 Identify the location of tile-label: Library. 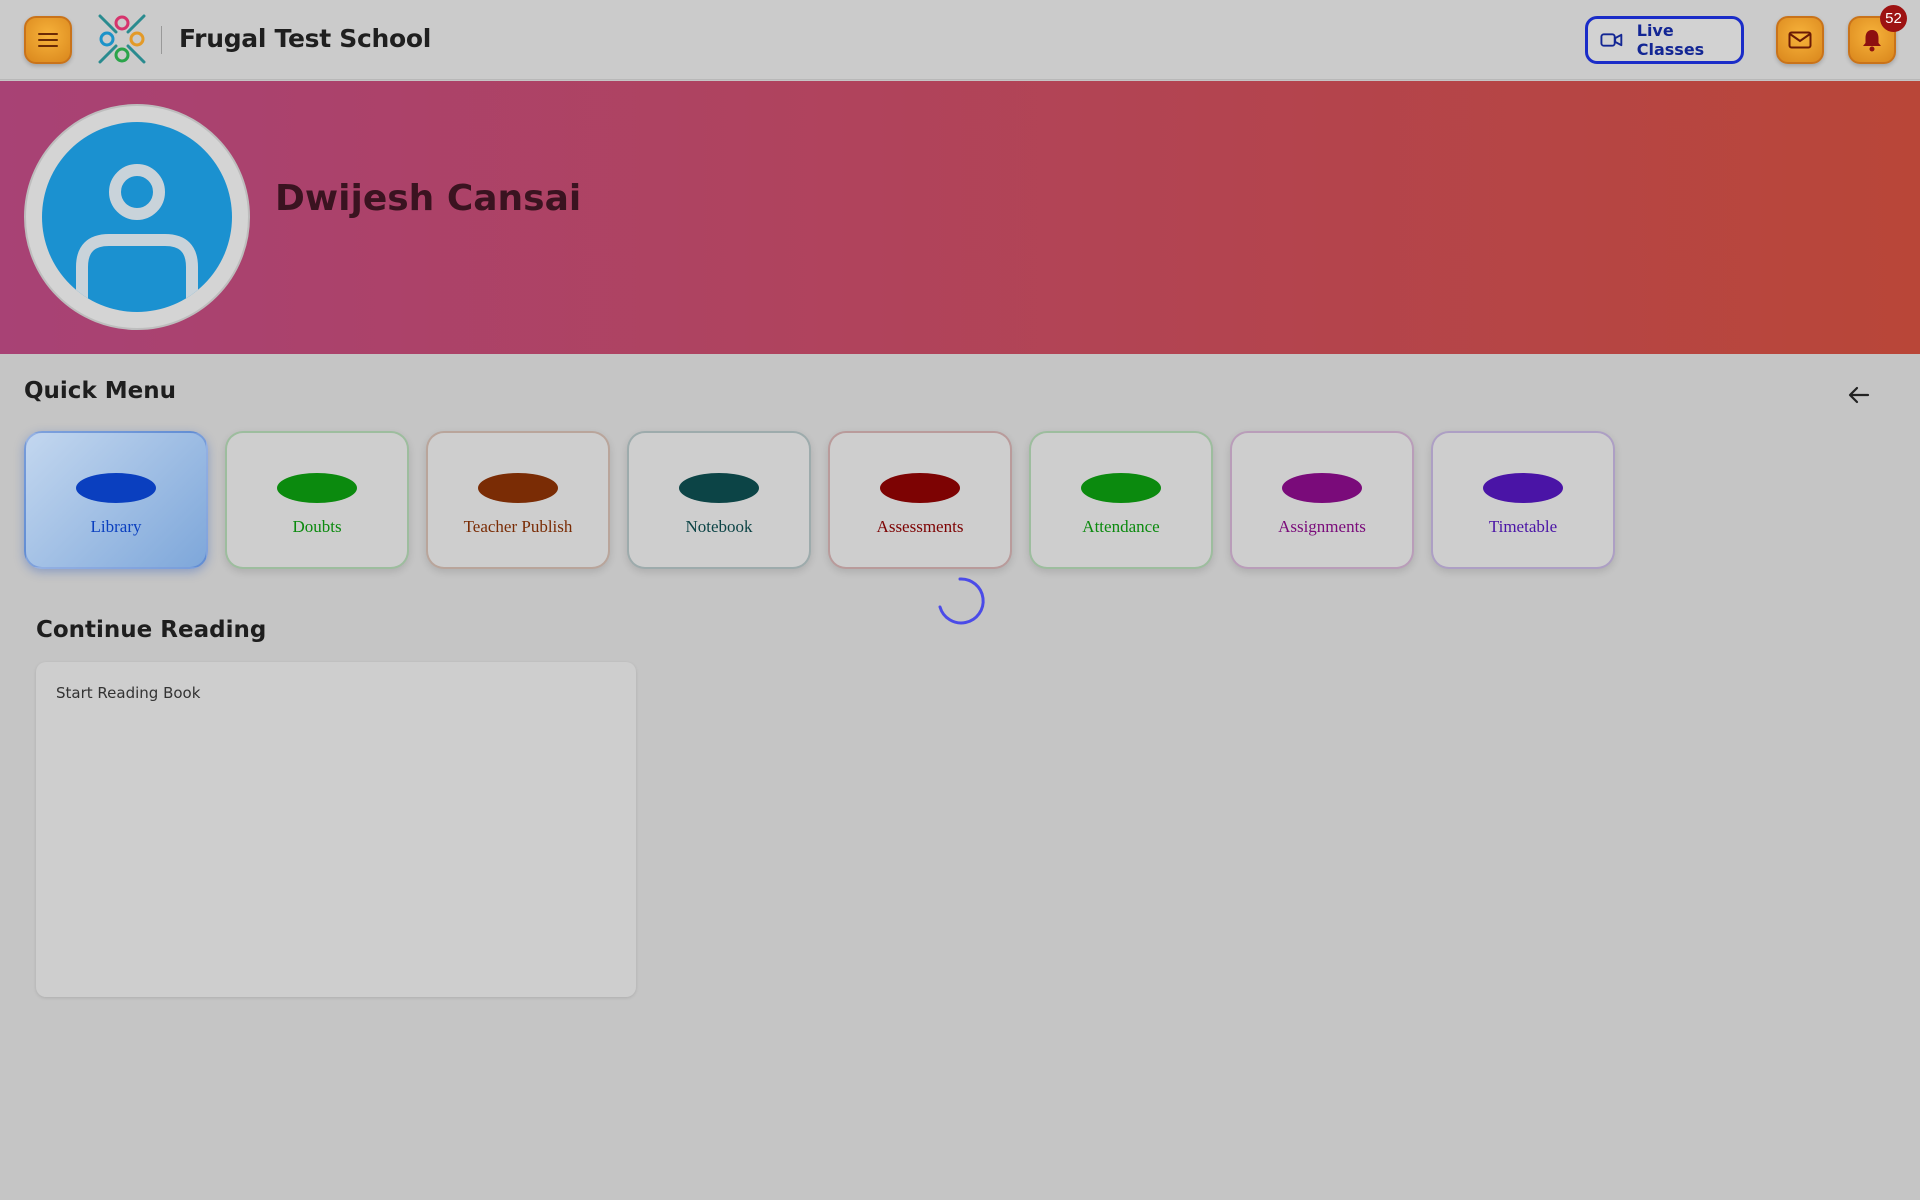
(116, 526).